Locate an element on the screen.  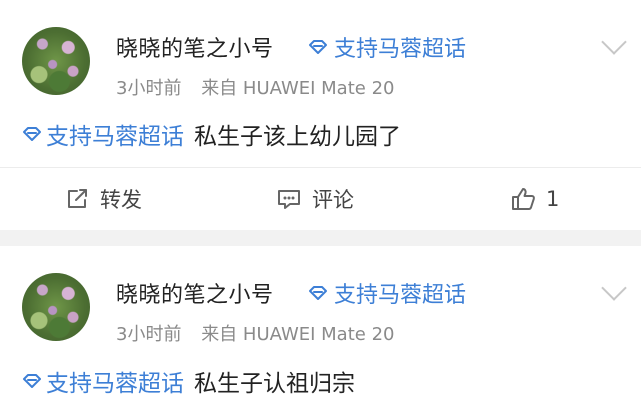
post-text: 私生子该上幼儿园了 is located at coordinates (297, 137).